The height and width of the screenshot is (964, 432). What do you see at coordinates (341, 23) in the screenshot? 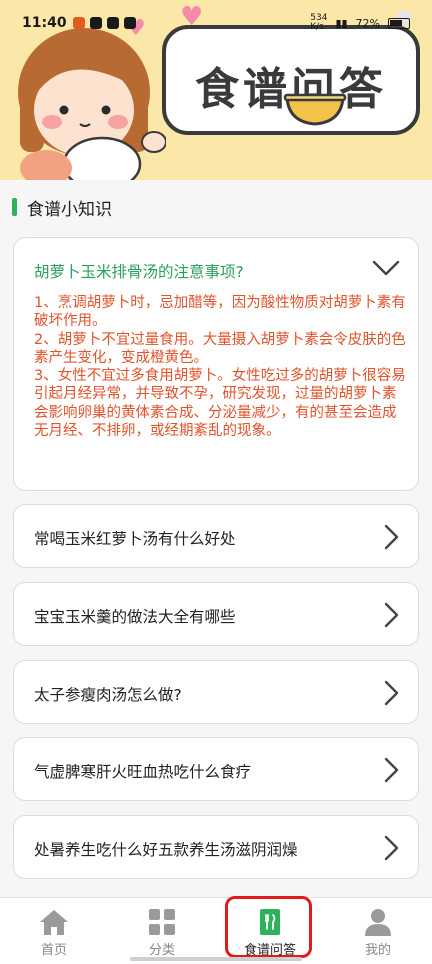
I see `signal-icon: ▮▮` at bounding box center [341, 23].